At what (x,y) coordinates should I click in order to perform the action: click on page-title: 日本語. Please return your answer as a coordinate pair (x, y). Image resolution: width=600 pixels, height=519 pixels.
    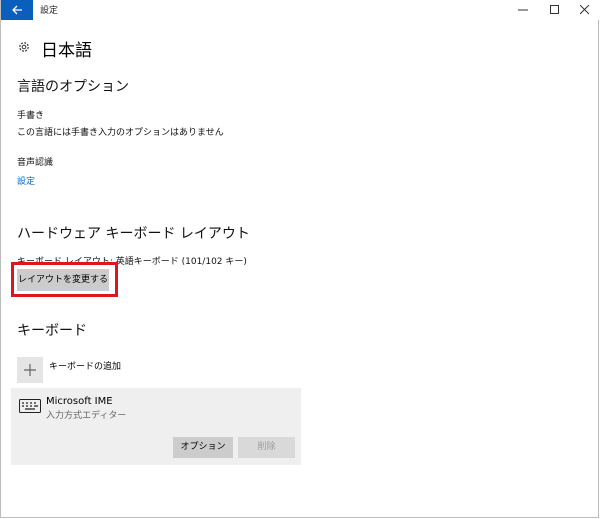
    Looking at the image, I should click on (66, 51).